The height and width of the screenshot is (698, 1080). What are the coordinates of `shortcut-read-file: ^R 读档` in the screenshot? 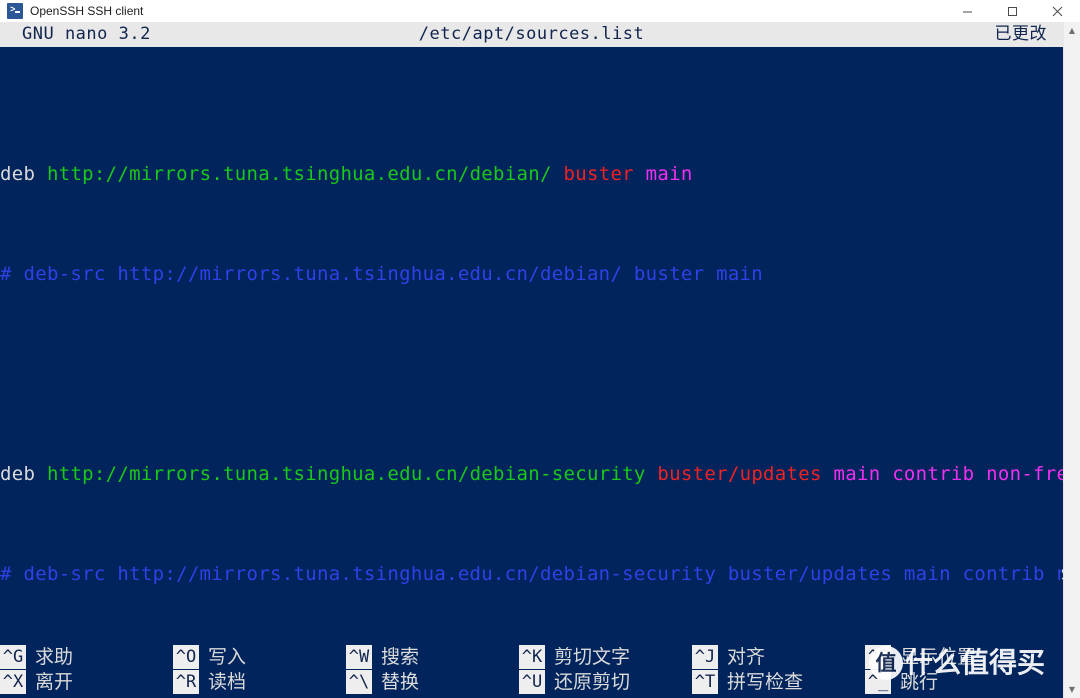 It's located at (259, 681).